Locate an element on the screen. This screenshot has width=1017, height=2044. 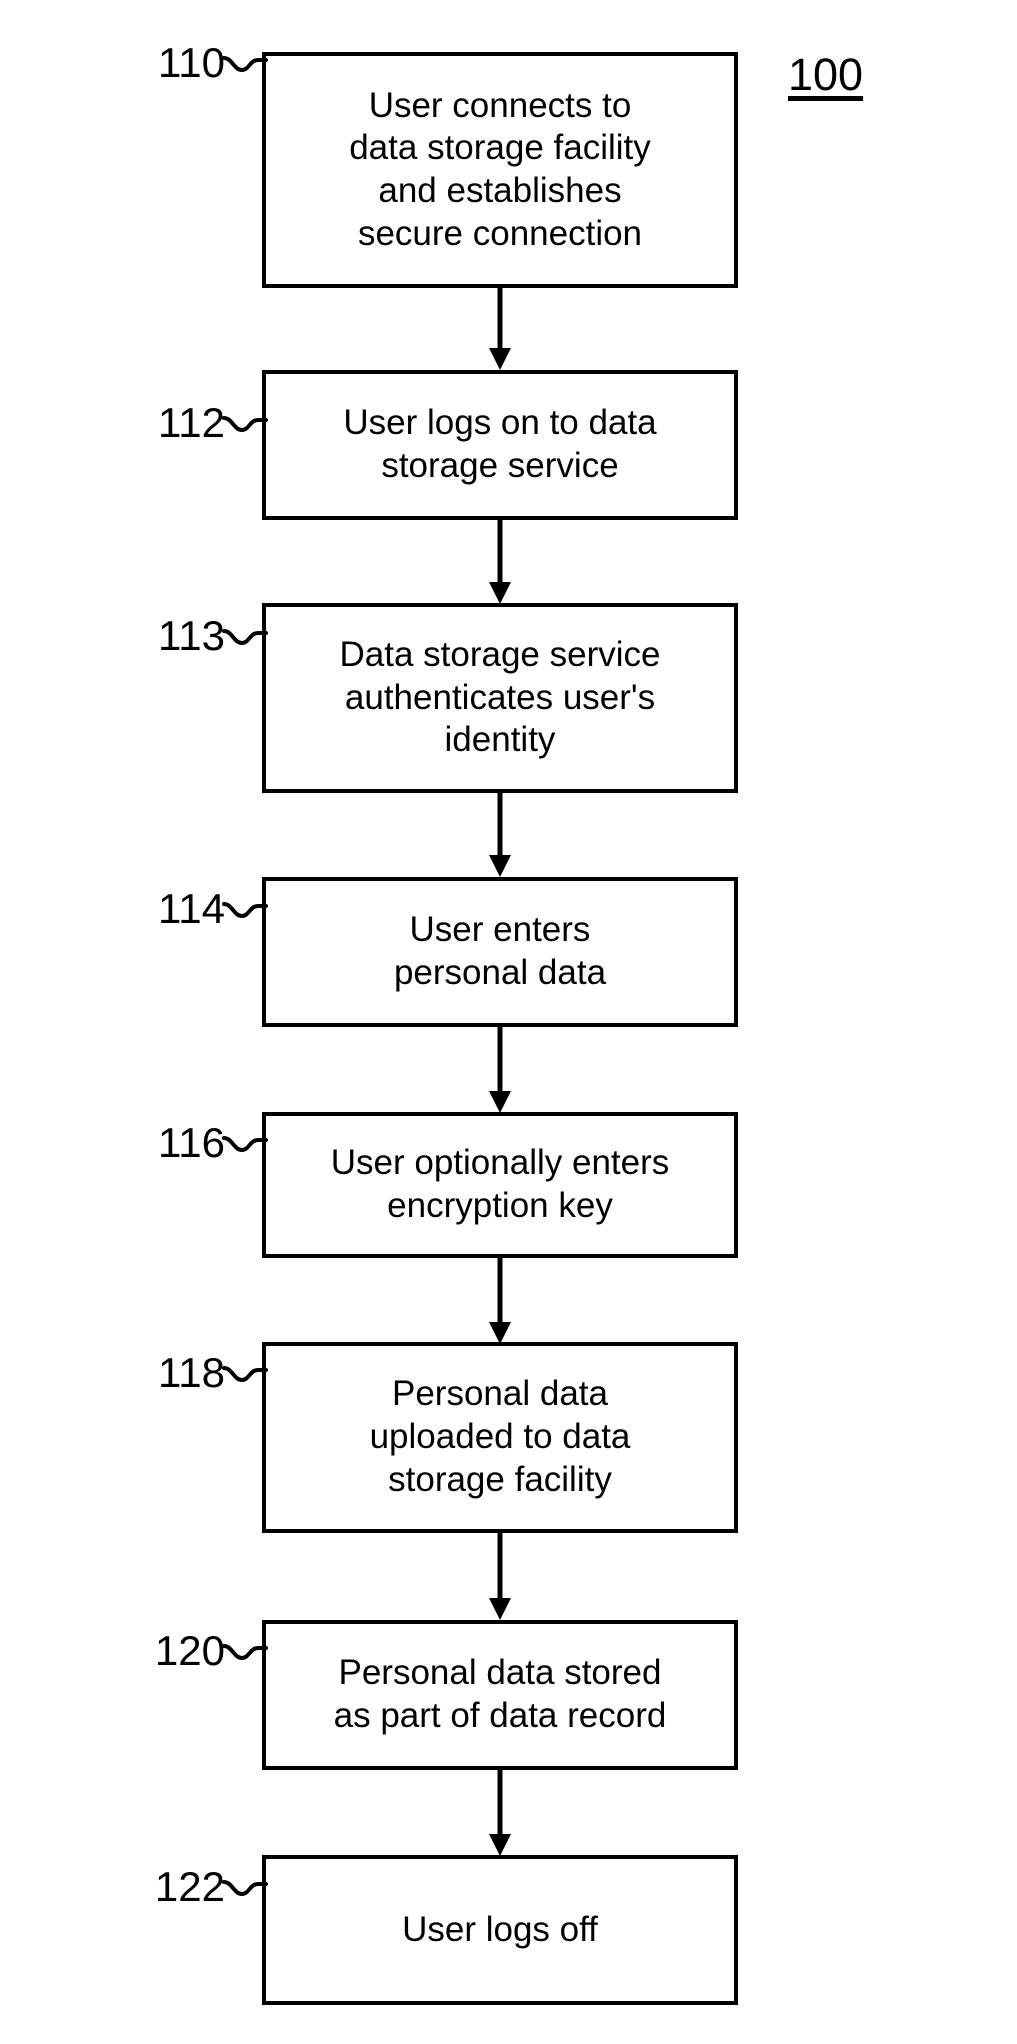
flow-node-114-label: User enters personal data is located at coordinates (500, 951).